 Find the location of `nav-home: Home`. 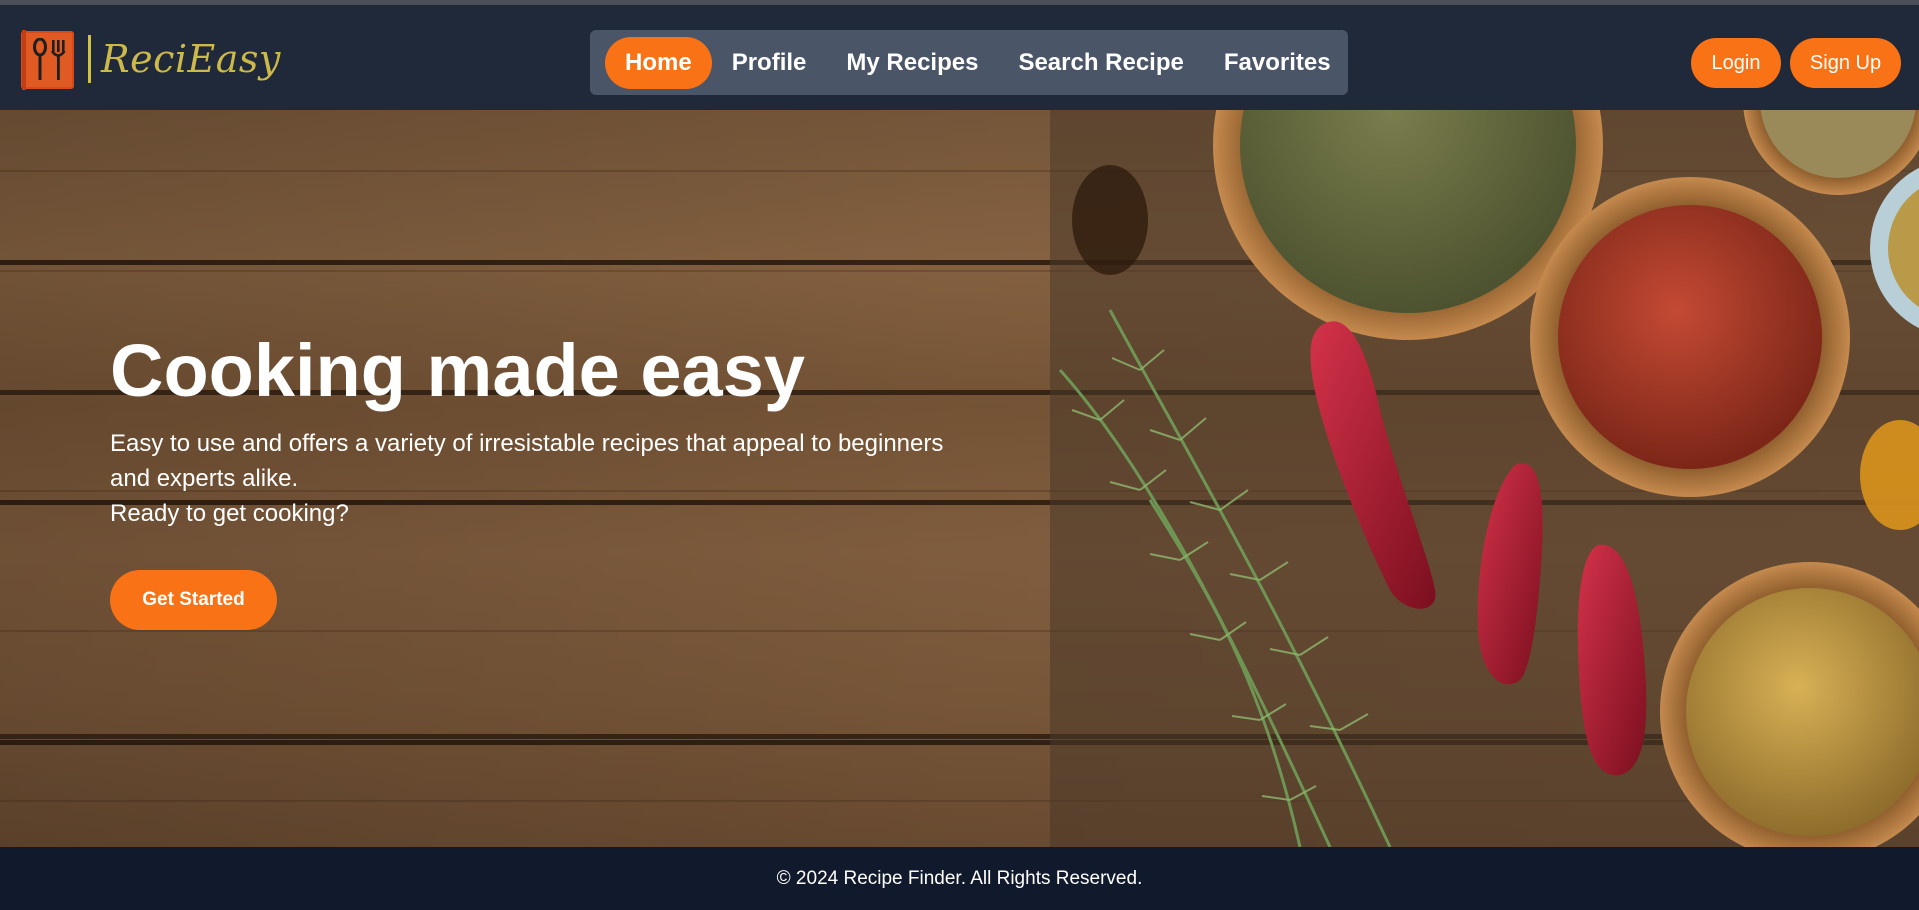

nav-home: Home is located at coordinates (658, 62).